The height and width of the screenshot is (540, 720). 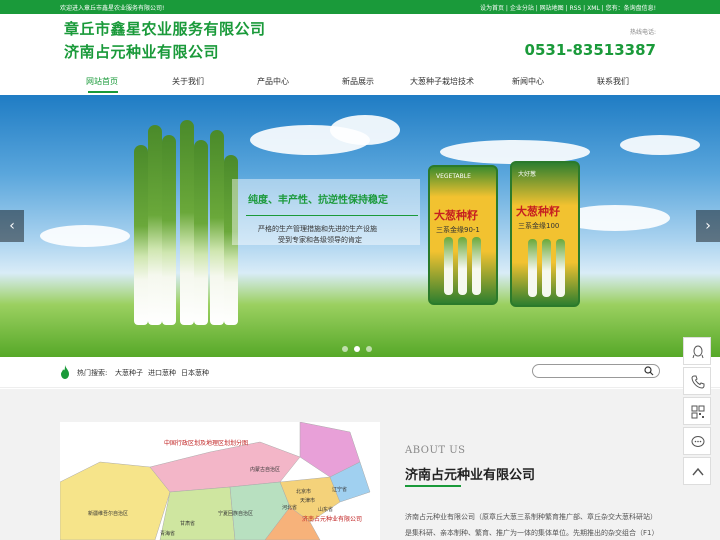 What do you see at coordinates (340, 490) in the screenshot?
I see `map-label: 辽宁省` at bounding box center [340, 490].